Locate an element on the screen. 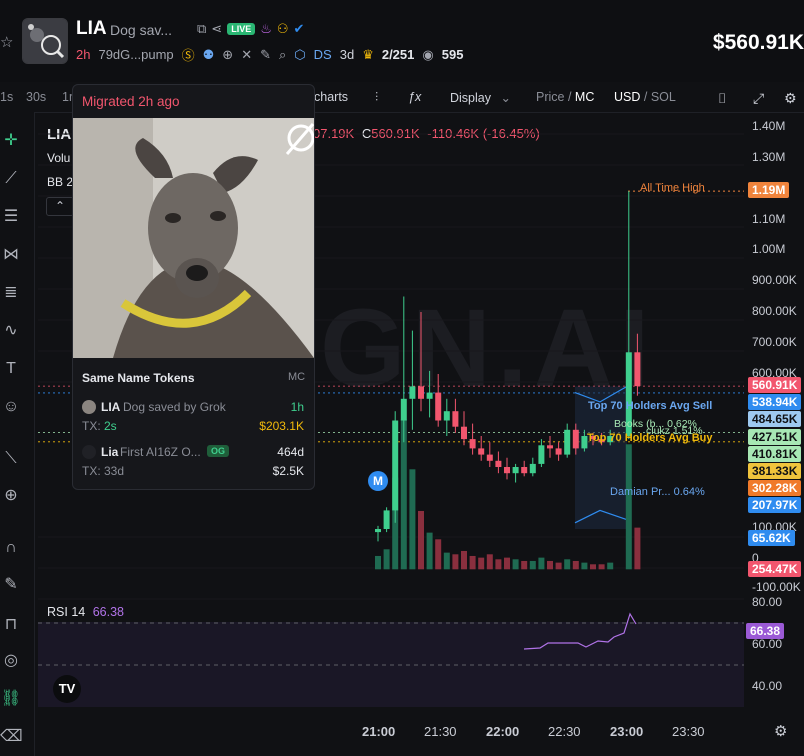 This screenshot has width=804, height=756. interval-30s: 30s is located at coordinates (36, 97).